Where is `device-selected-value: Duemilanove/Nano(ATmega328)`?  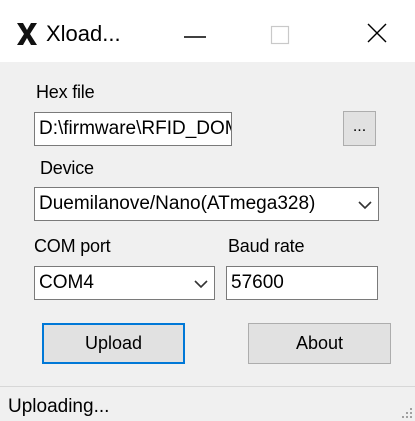 device-selected-value: Duemilanove/Nano(ATmega328) is located at coordinates (177, 203).